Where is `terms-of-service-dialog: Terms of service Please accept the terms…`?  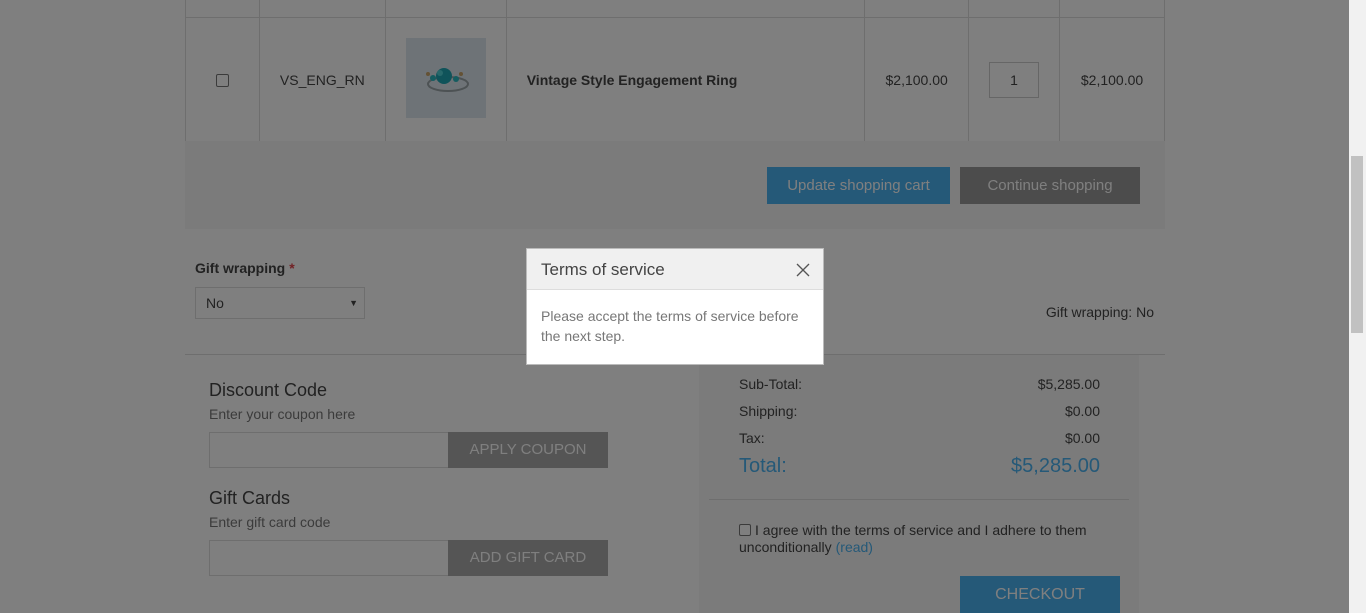
terms-of-service-dialog: Terms of service Please accept the terms… is located at coordinates (675, 306).